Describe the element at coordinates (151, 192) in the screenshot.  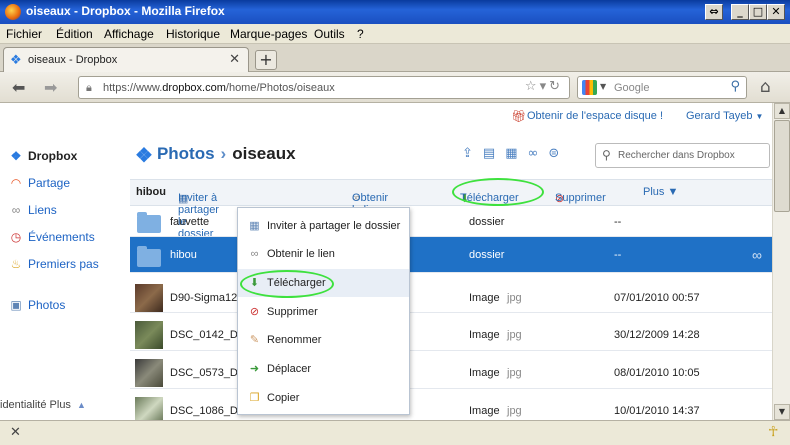
I see `selected-item-name: hibou` at that location.